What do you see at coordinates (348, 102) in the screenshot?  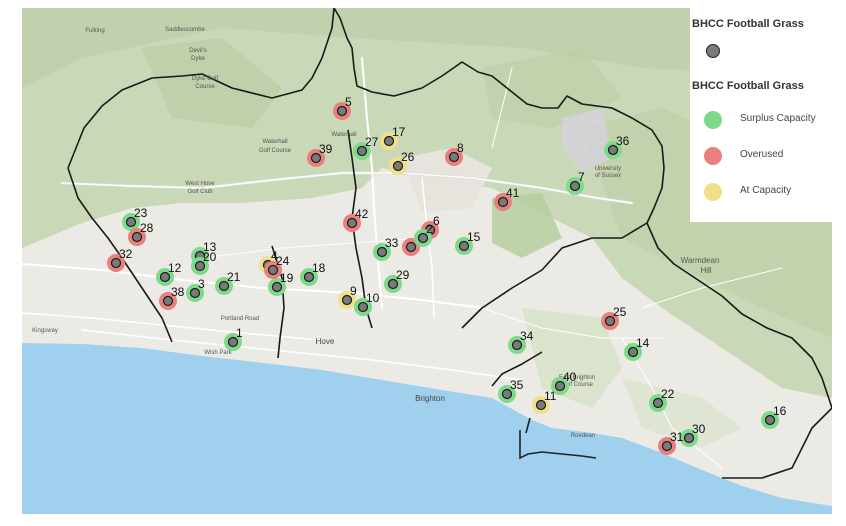 I see `site-label: 5` at bounding box center [348, 102].